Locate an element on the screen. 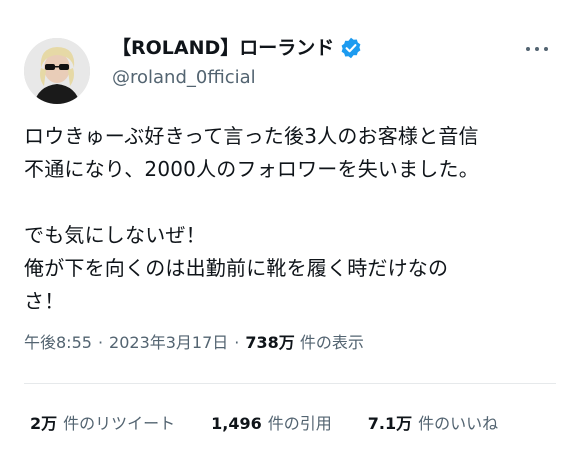  handle: @roland_0fficial is located at coordinates (184, 78).